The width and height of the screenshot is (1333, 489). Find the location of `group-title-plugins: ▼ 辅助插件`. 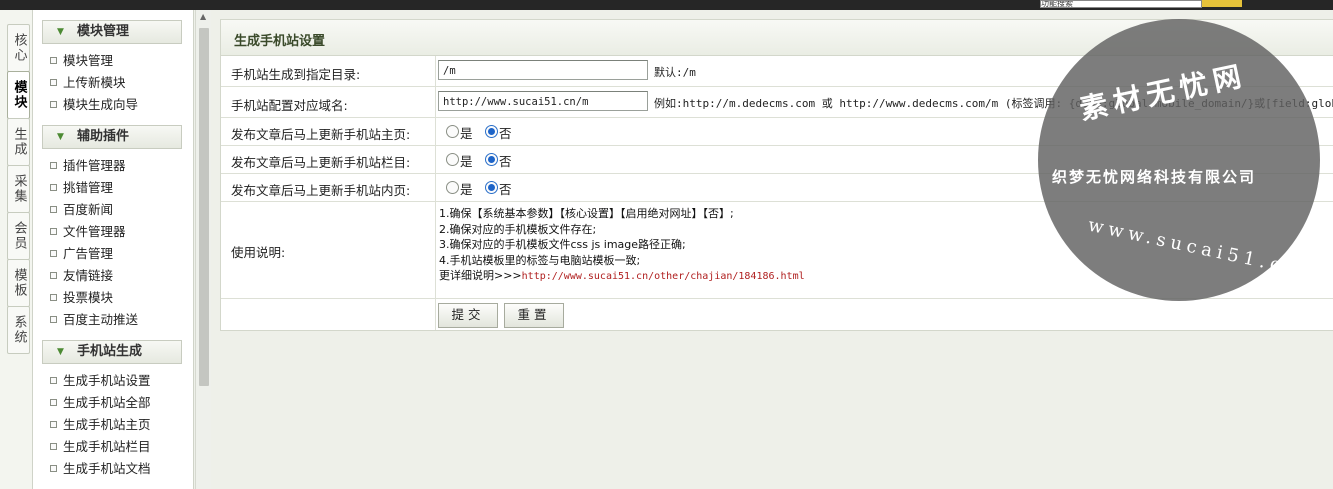

group-title-plugins: ▼ 辅助插件 is located at coordinates (112, 137).